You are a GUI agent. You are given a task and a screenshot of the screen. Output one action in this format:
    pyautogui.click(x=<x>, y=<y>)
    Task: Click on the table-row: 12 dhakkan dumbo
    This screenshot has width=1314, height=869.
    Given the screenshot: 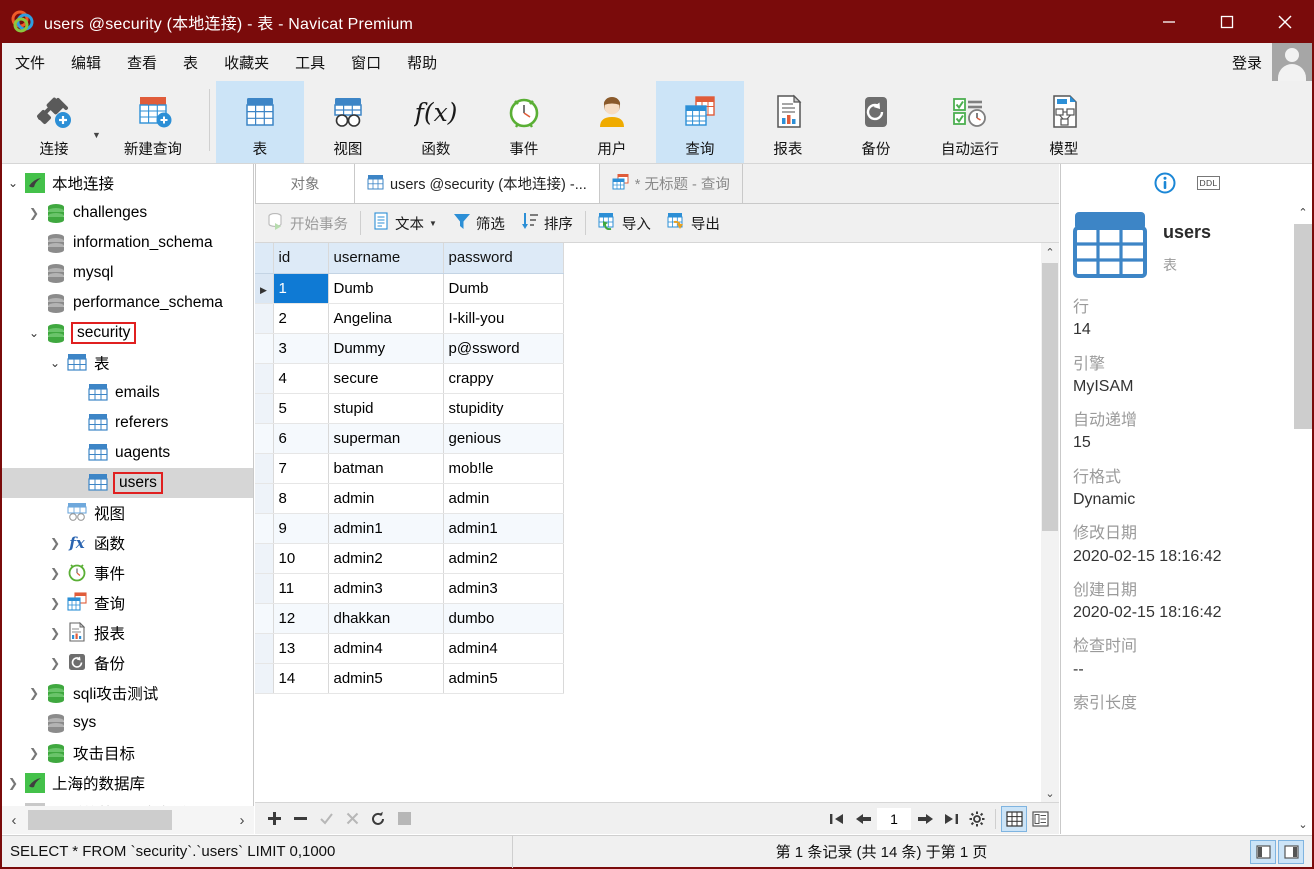 What is the action you would take?
    pyautogui.click(x=409, y=618)
    